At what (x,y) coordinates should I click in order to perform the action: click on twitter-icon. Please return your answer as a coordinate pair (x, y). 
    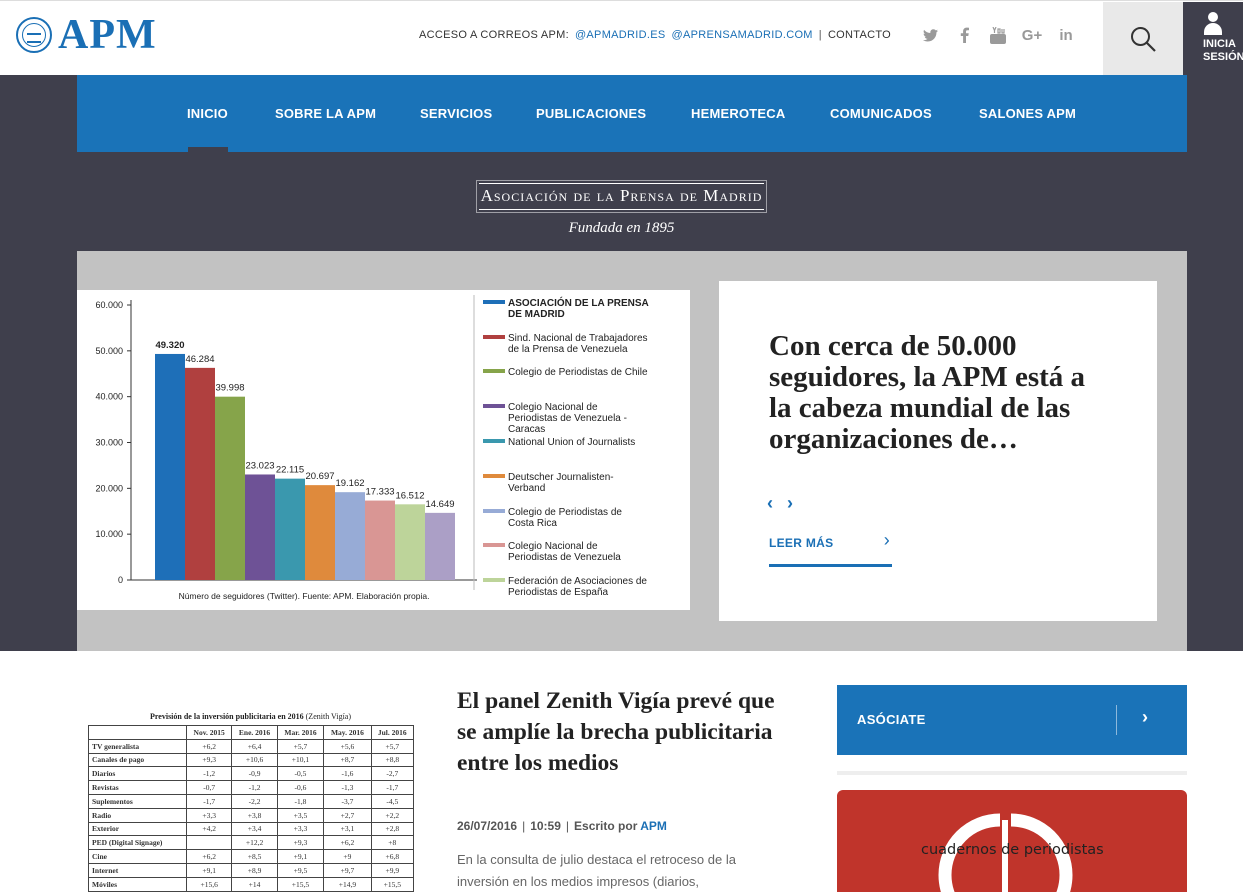
    Looking at the image, I should click on (930, 35).